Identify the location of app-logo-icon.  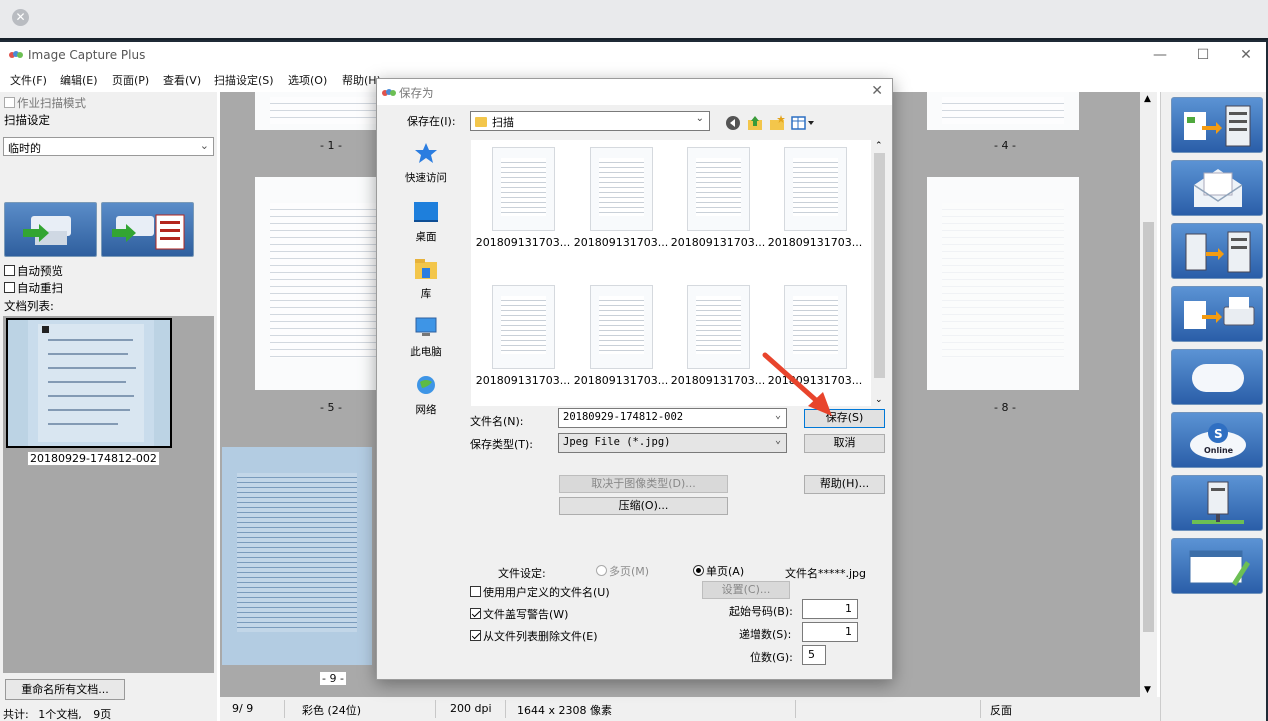
(16, 54).